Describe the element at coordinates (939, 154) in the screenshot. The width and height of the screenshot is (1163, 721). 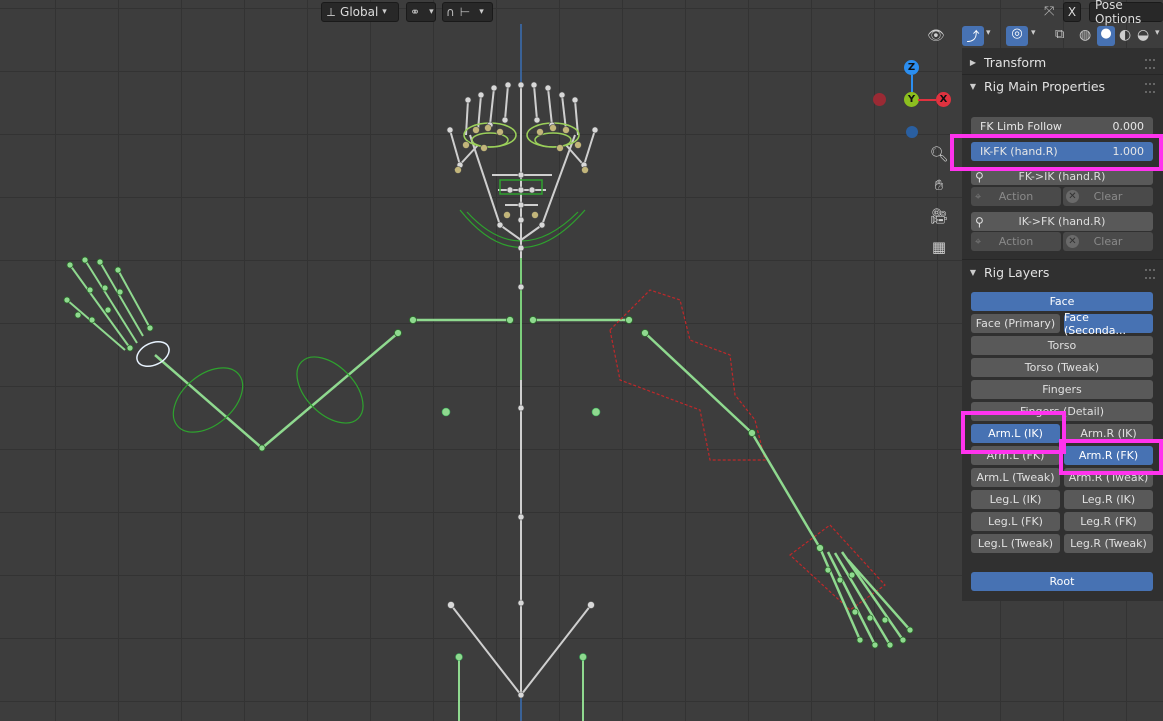
I see `zoom-icon: 🔍︎` at that location.